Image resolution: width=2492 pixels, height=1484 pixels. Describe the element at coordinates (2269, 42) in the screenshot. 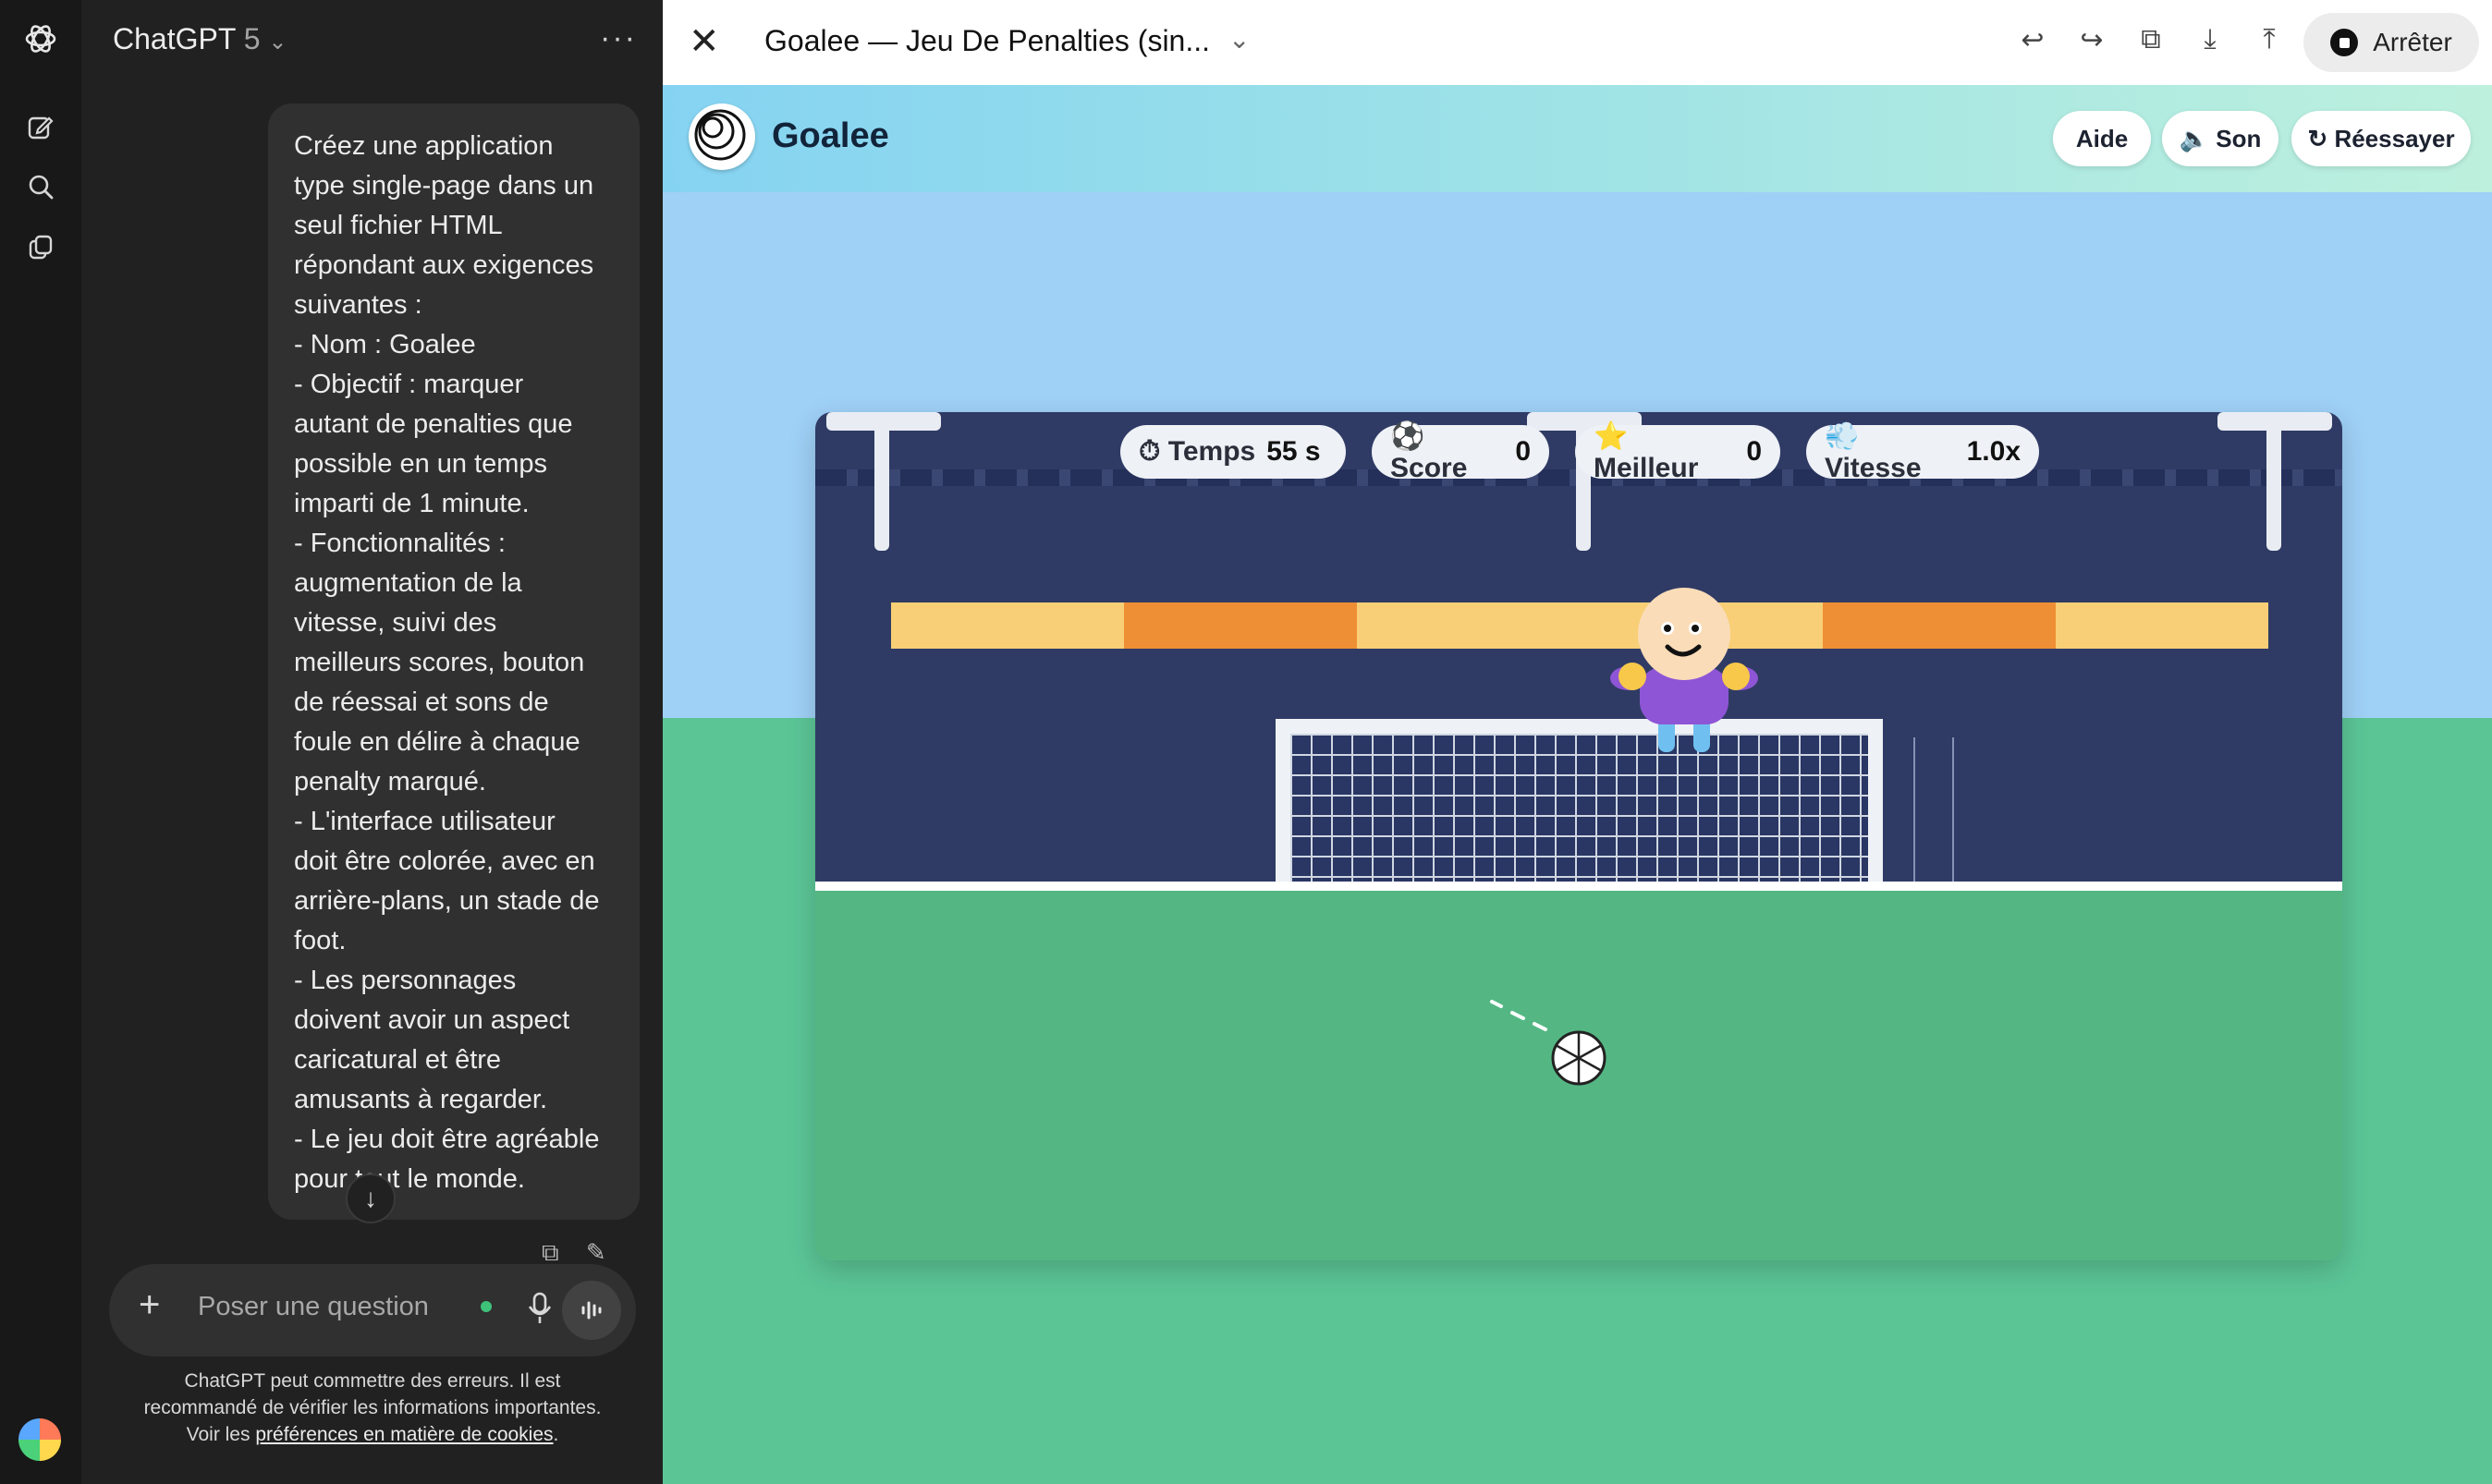

I see `share-icon: ⤒` at that location.